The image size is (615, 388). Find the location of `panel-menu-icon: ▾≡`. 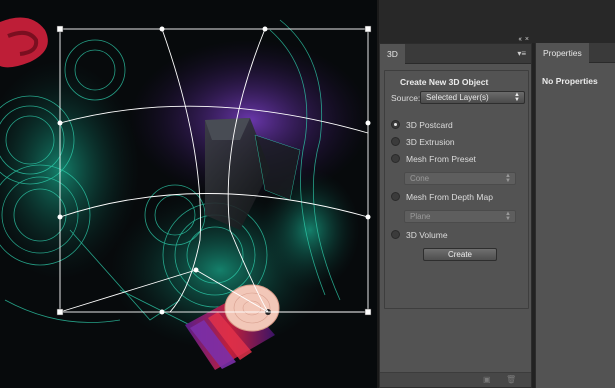

panel-menu-icon: ▾≡ is located at coordinates (521, 53).